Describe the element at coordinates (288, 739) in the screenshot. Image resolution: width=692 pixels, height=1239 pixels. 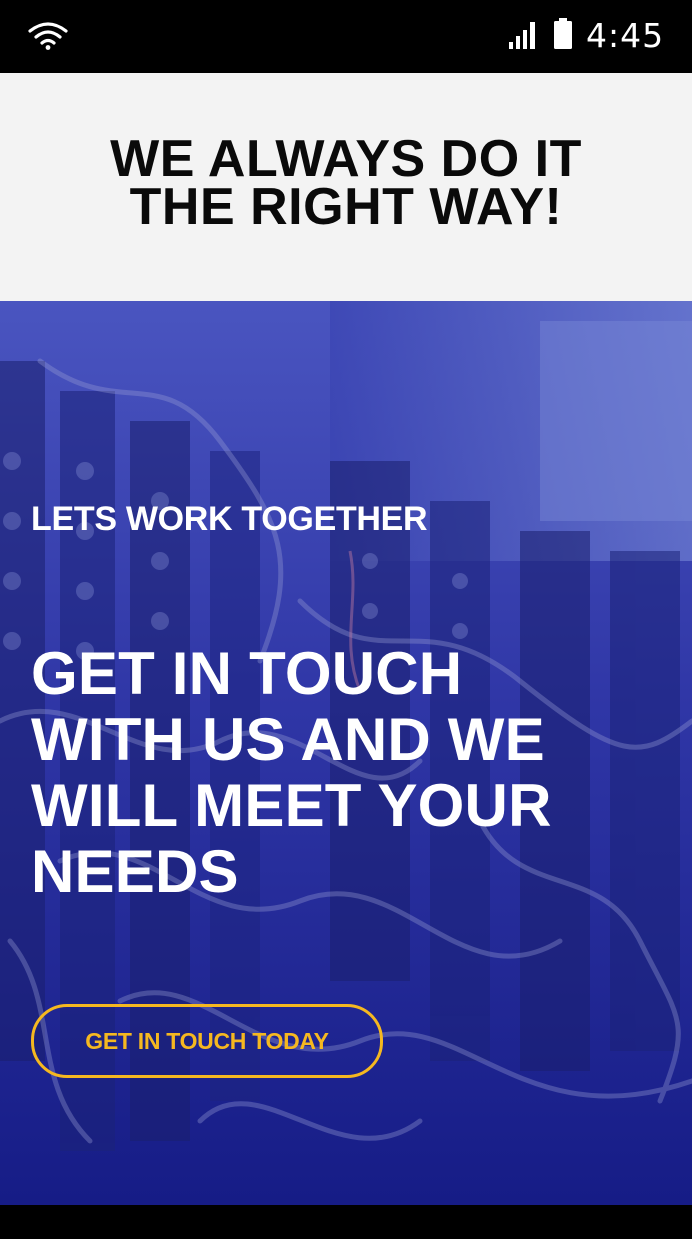
I see `hero-title-line: WITH US AND WE` at that location.